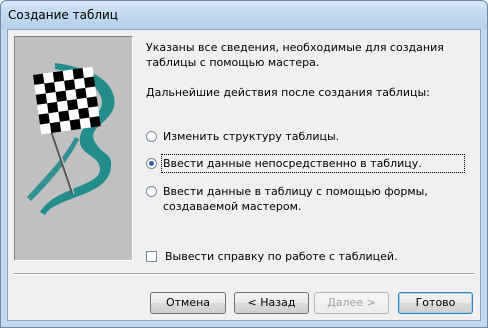 The image size is (488, 328). What do you see at coordinates (63, 15) in the screenshot?
I see `window-title: Создание таблиц` at bounding box center [63, 15].